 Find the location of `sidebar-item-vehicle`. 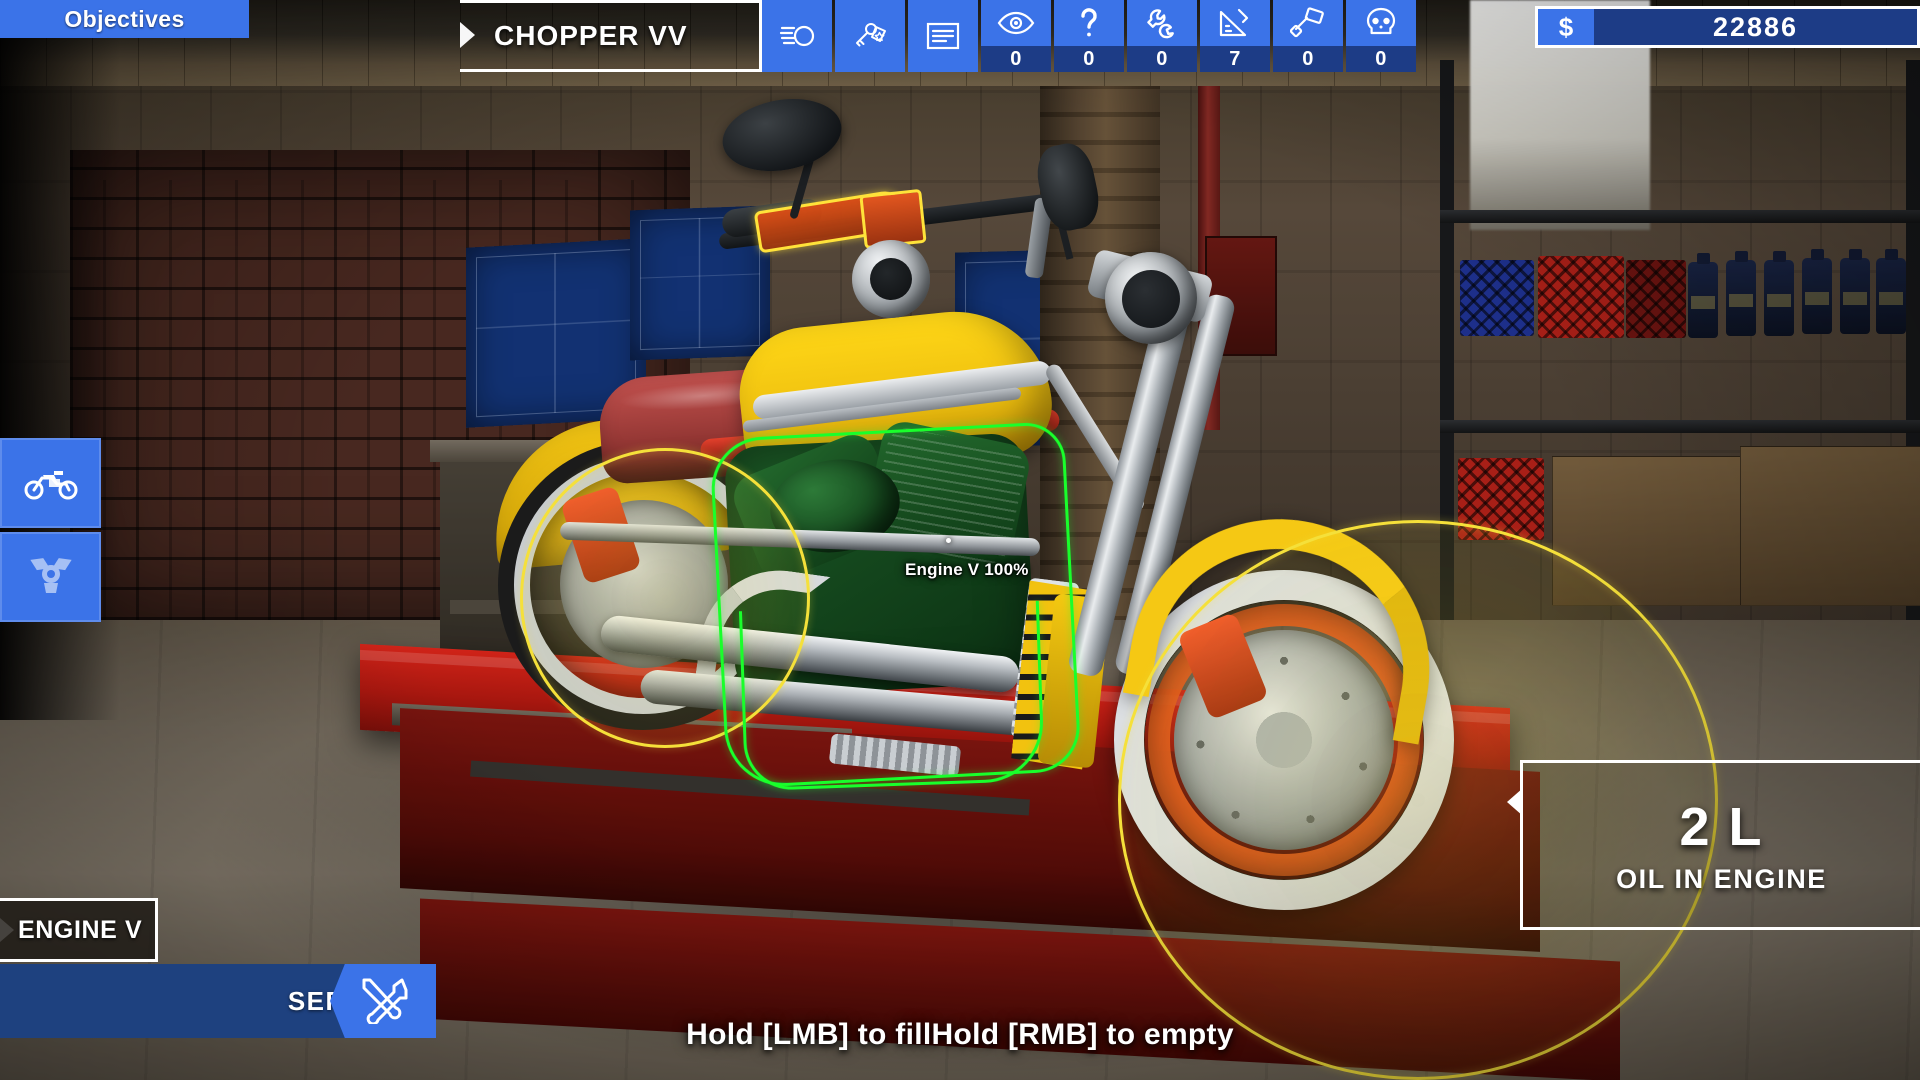

sidebar-item-vehicle is located at coordinates (50, 483).